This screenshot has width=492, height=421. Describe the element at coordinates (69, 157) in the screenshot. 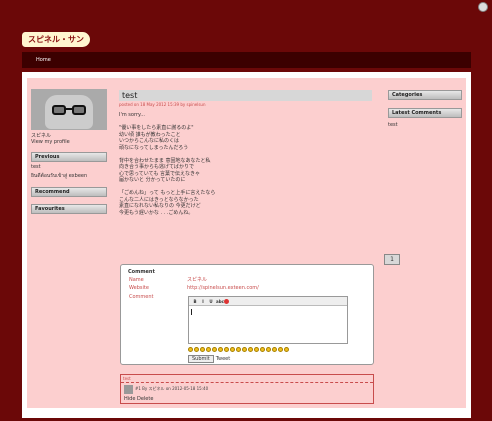

I see `previous-heading: Previous` at that location.